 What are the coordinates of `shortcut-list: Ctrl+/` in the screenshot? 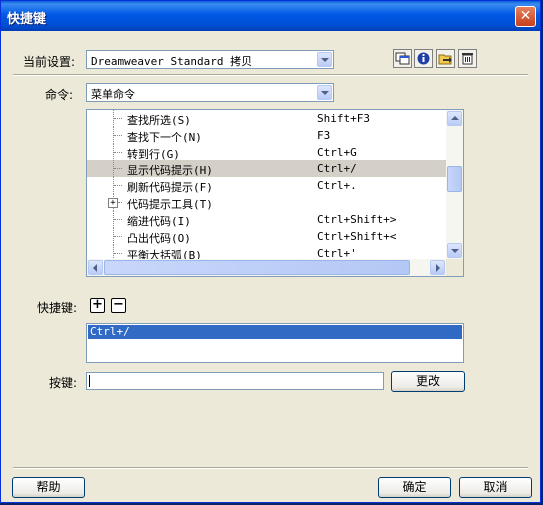 It's located at (275, 343).